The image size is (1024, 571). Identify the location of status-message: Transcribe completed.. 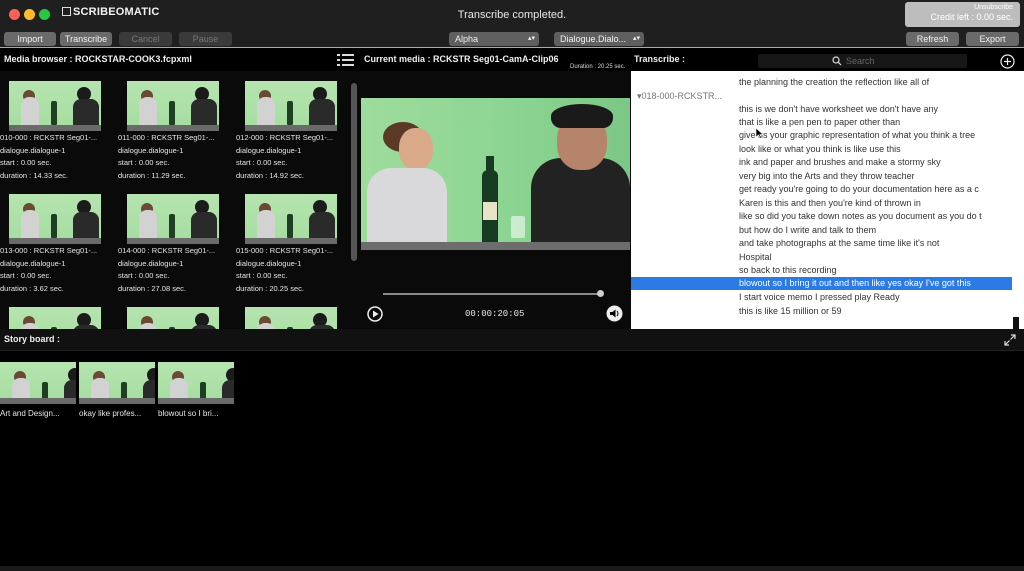
(512, 15).